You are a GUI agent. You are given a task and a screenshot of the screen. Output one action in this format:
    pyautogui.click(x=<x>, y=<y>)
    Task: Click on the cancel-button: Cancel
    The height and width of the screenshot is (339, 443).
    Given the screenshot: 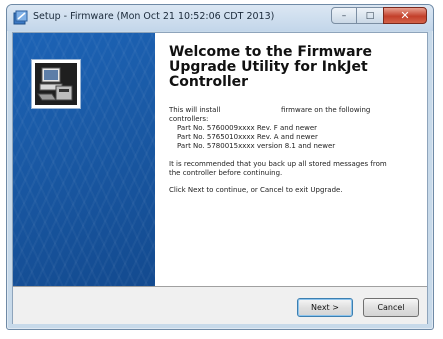 What is the action you would take?
    pyautogui.click(x=391, y=307)
    